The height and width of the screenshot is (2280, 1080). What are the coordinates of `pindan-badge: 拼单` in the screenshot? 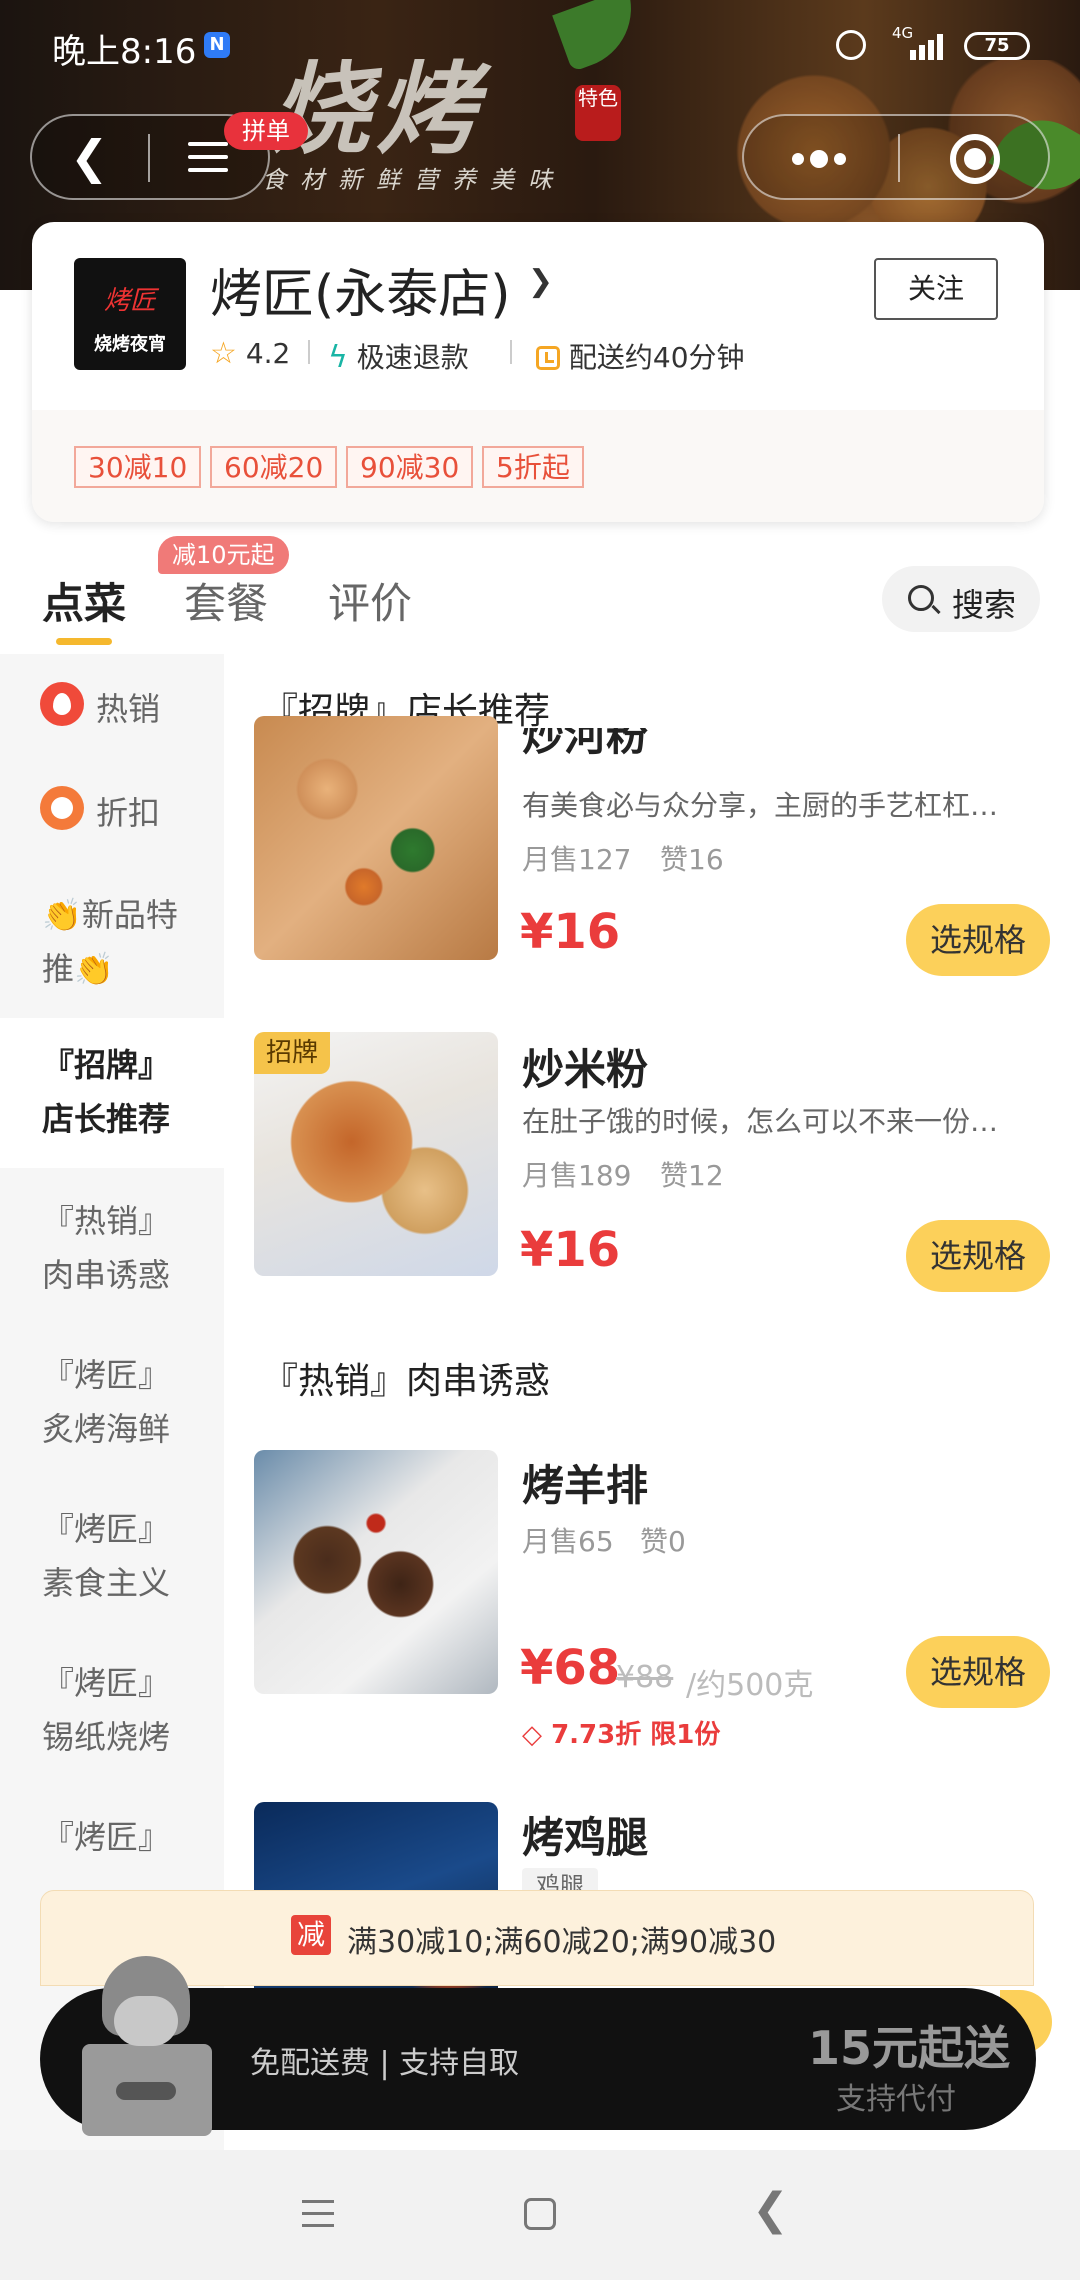 It's located at (266, 131).